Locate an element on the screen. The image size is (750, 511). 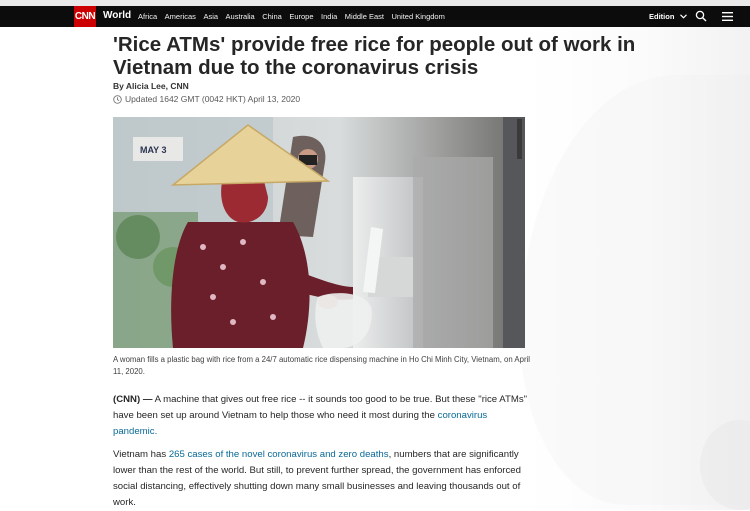
nav-link-europe: Europe is located at coordinates (301, 16).